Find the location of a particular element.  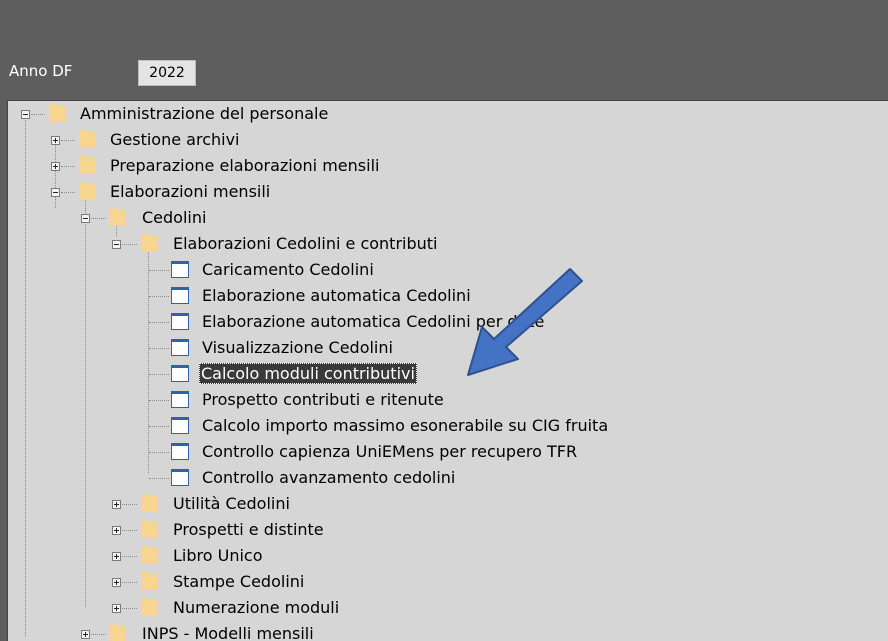

tree-node-stampe-cedolini: Stampe Cedolini is located at coordinates (258, 582).